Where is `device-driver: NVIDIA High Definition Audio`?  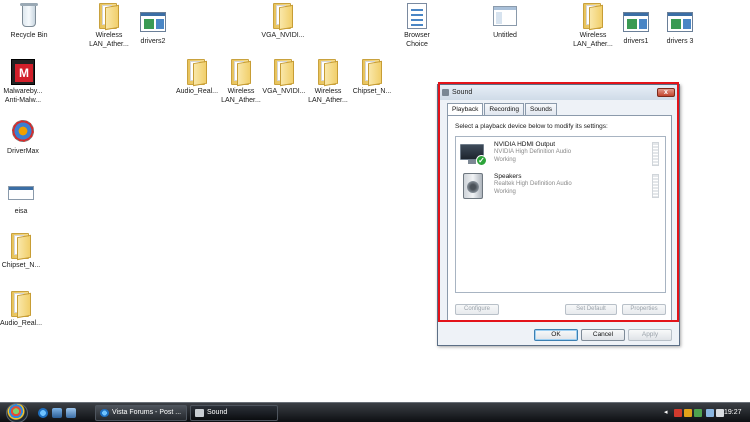 device-driver: NVIDIA High Definition Audio is located at coordinates (533, 152).